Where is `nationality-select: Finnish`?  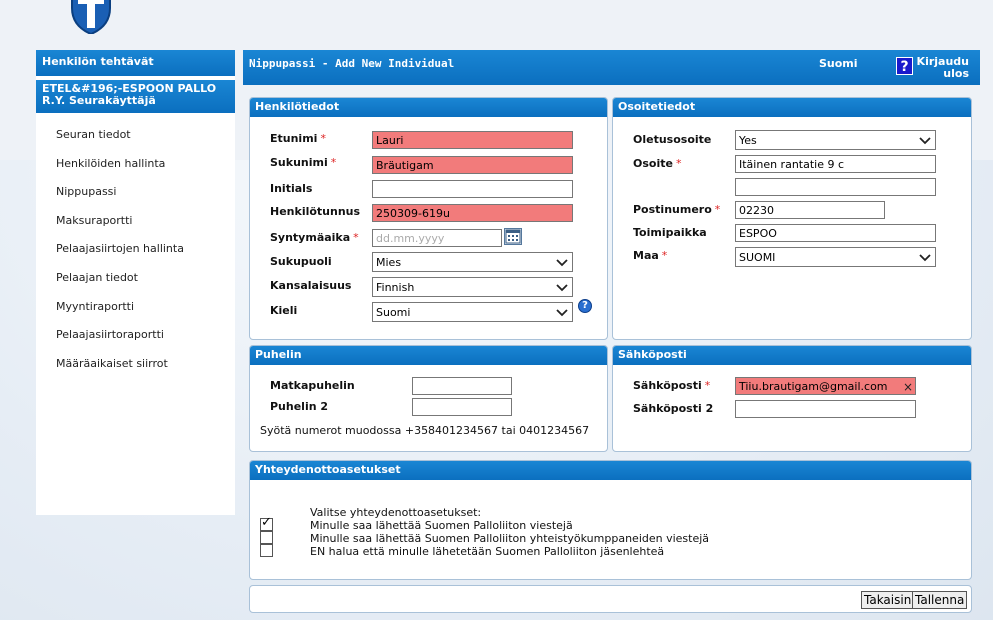 nationality-select: Finnish is located at coordinates (472, 287).